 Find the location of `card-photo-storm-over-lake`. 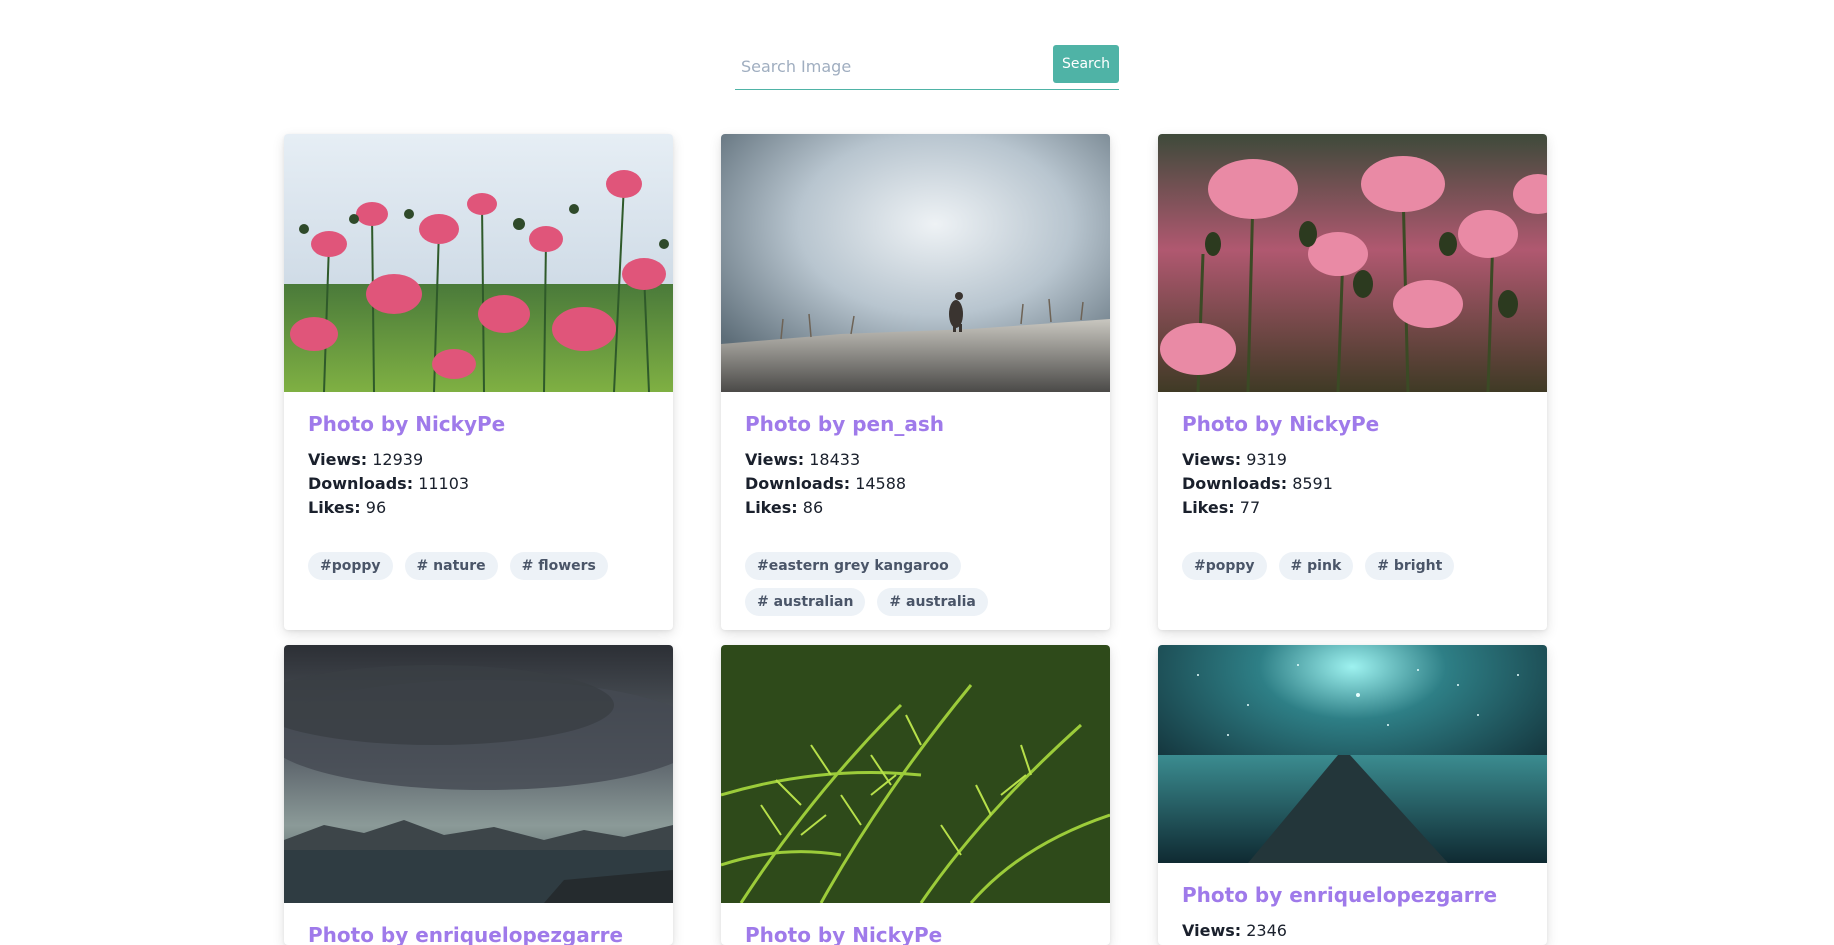

card-photo-storm-over-lake is located at coordinates (478, 774).